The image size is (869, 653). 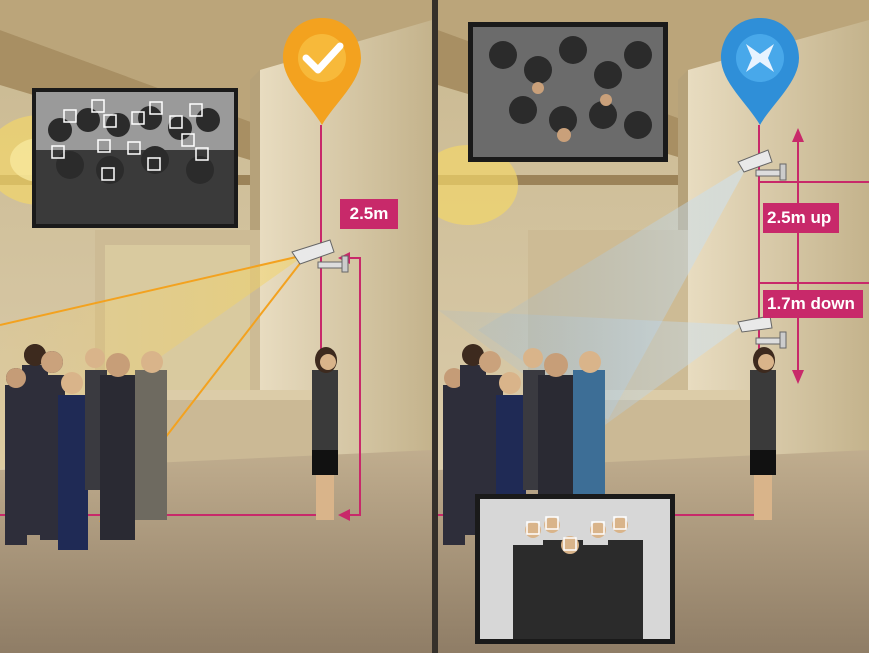 What do you see at coordinates (369, 214) in the screenshot?
I see `height-label: 2.5m` at bounding box center [369, 214].